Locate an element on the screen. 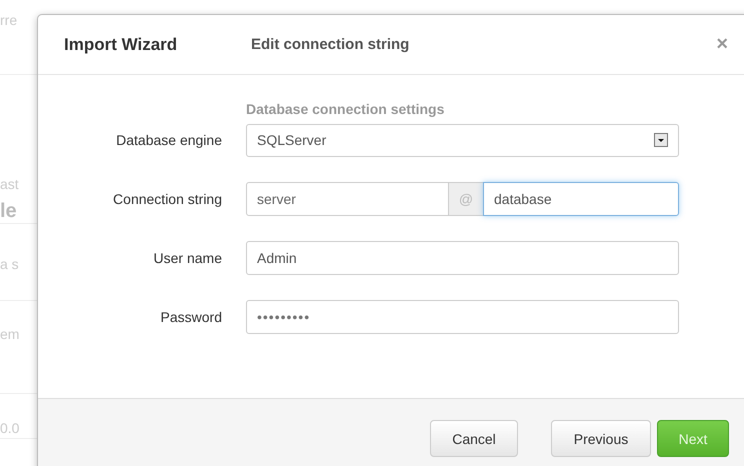 This screenshot has height=466, width=744. field-label: Connection string is located at coordinates (167, 199).